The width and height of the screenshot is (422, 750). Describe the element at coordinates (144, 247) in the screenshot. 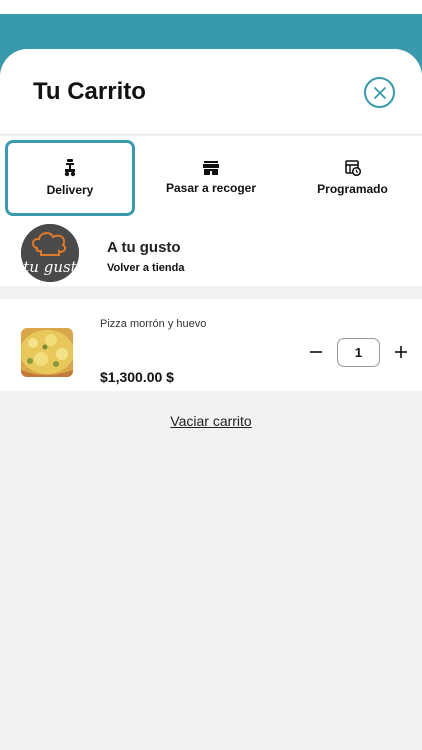

I see `store-name: A tu gusto` at that location.